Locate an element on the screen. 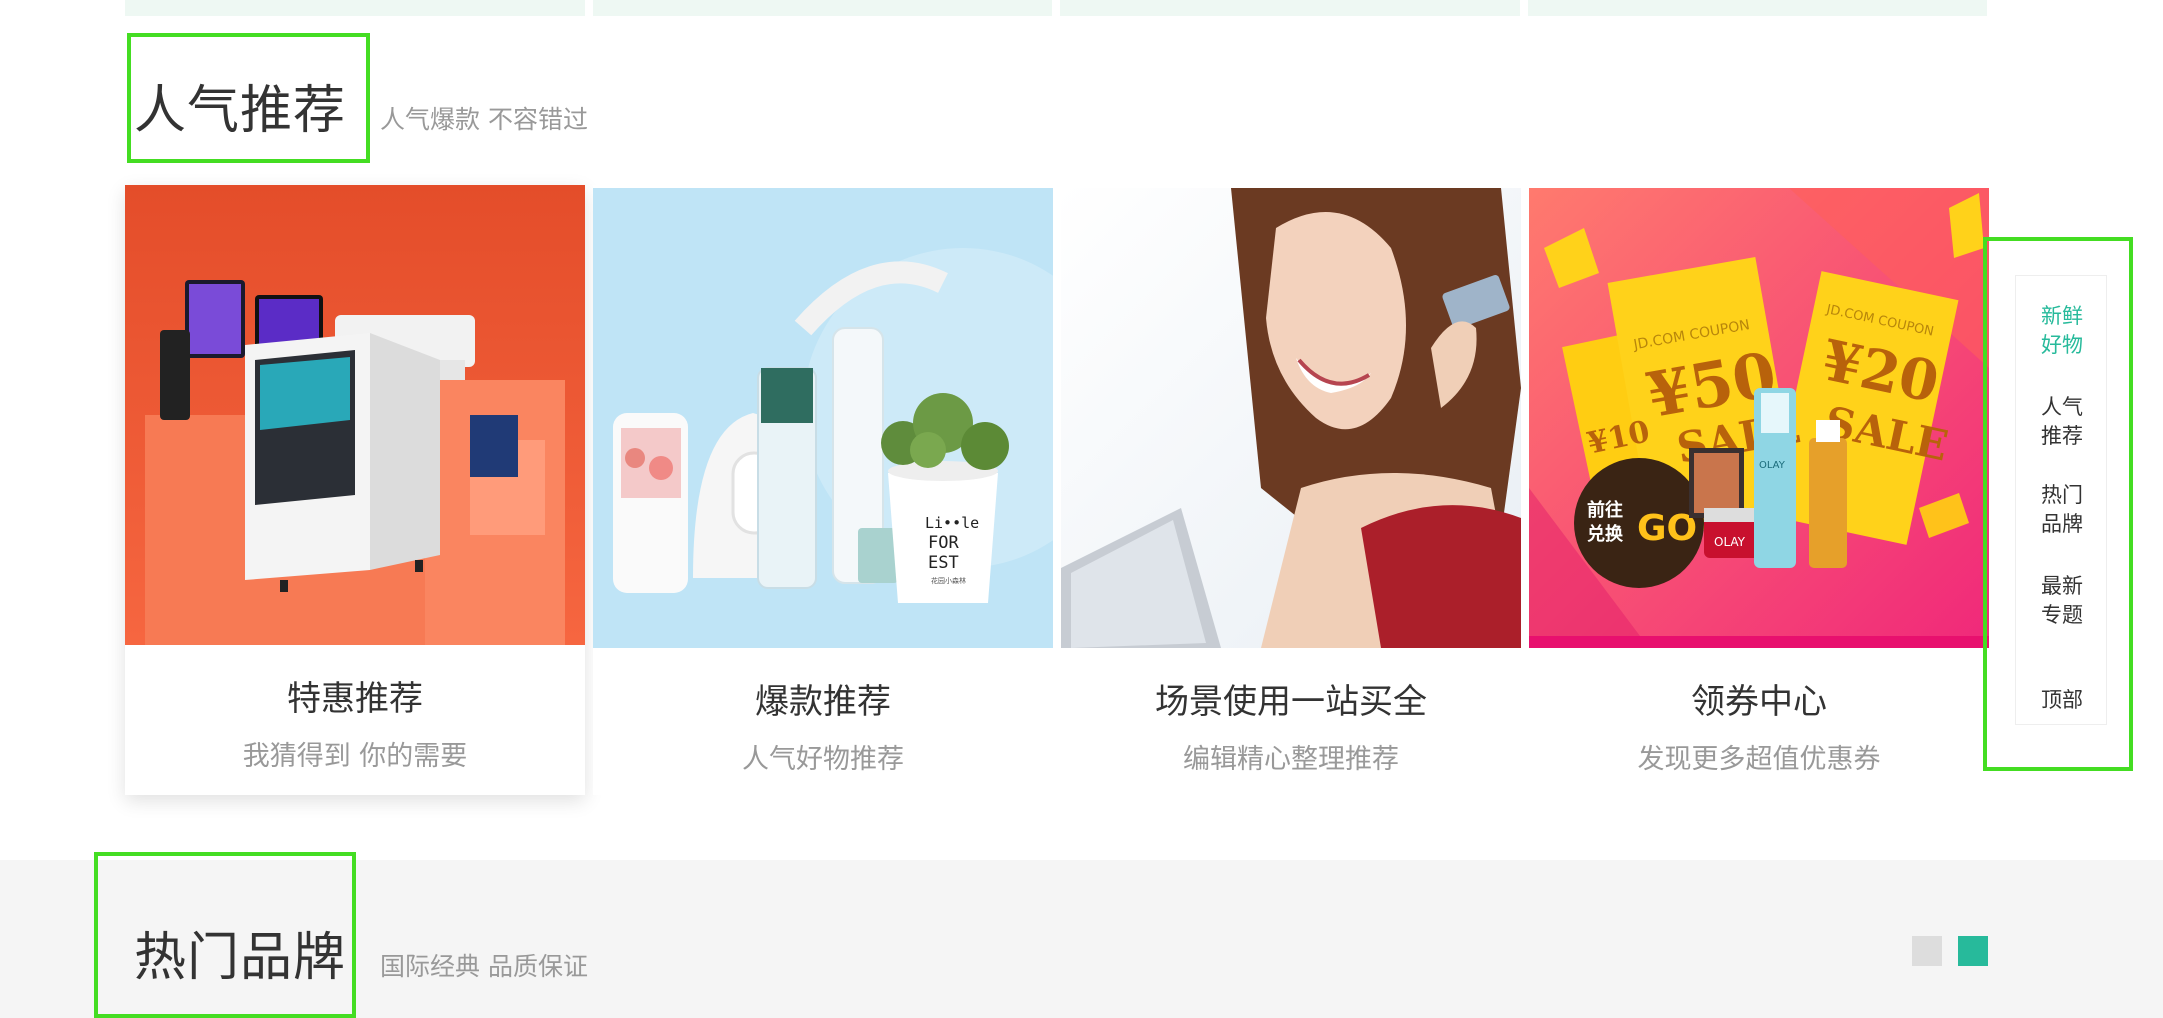 This screenshot has height=1018, width=2163. card-image-products: Li••le FOR EST 花园小森林 is located at coordinates (823, 418).